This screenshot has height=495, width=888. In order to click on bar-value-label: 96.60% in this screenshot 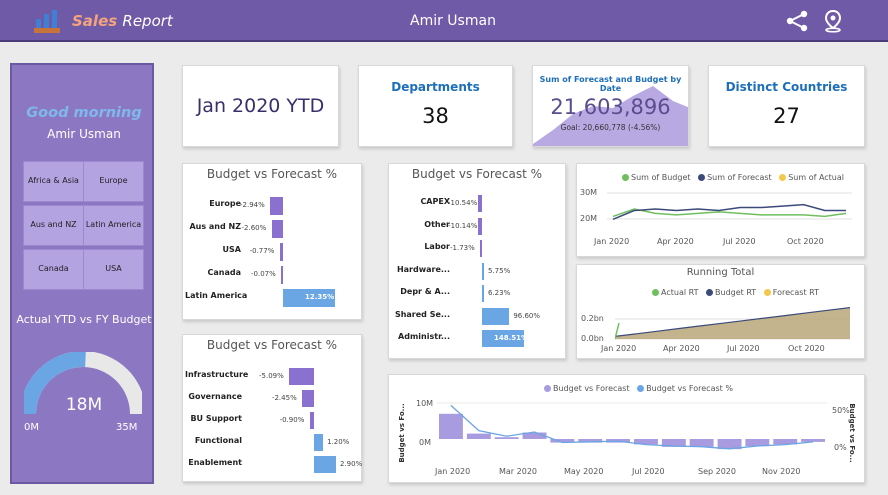, I will do `click(527, 315)`.